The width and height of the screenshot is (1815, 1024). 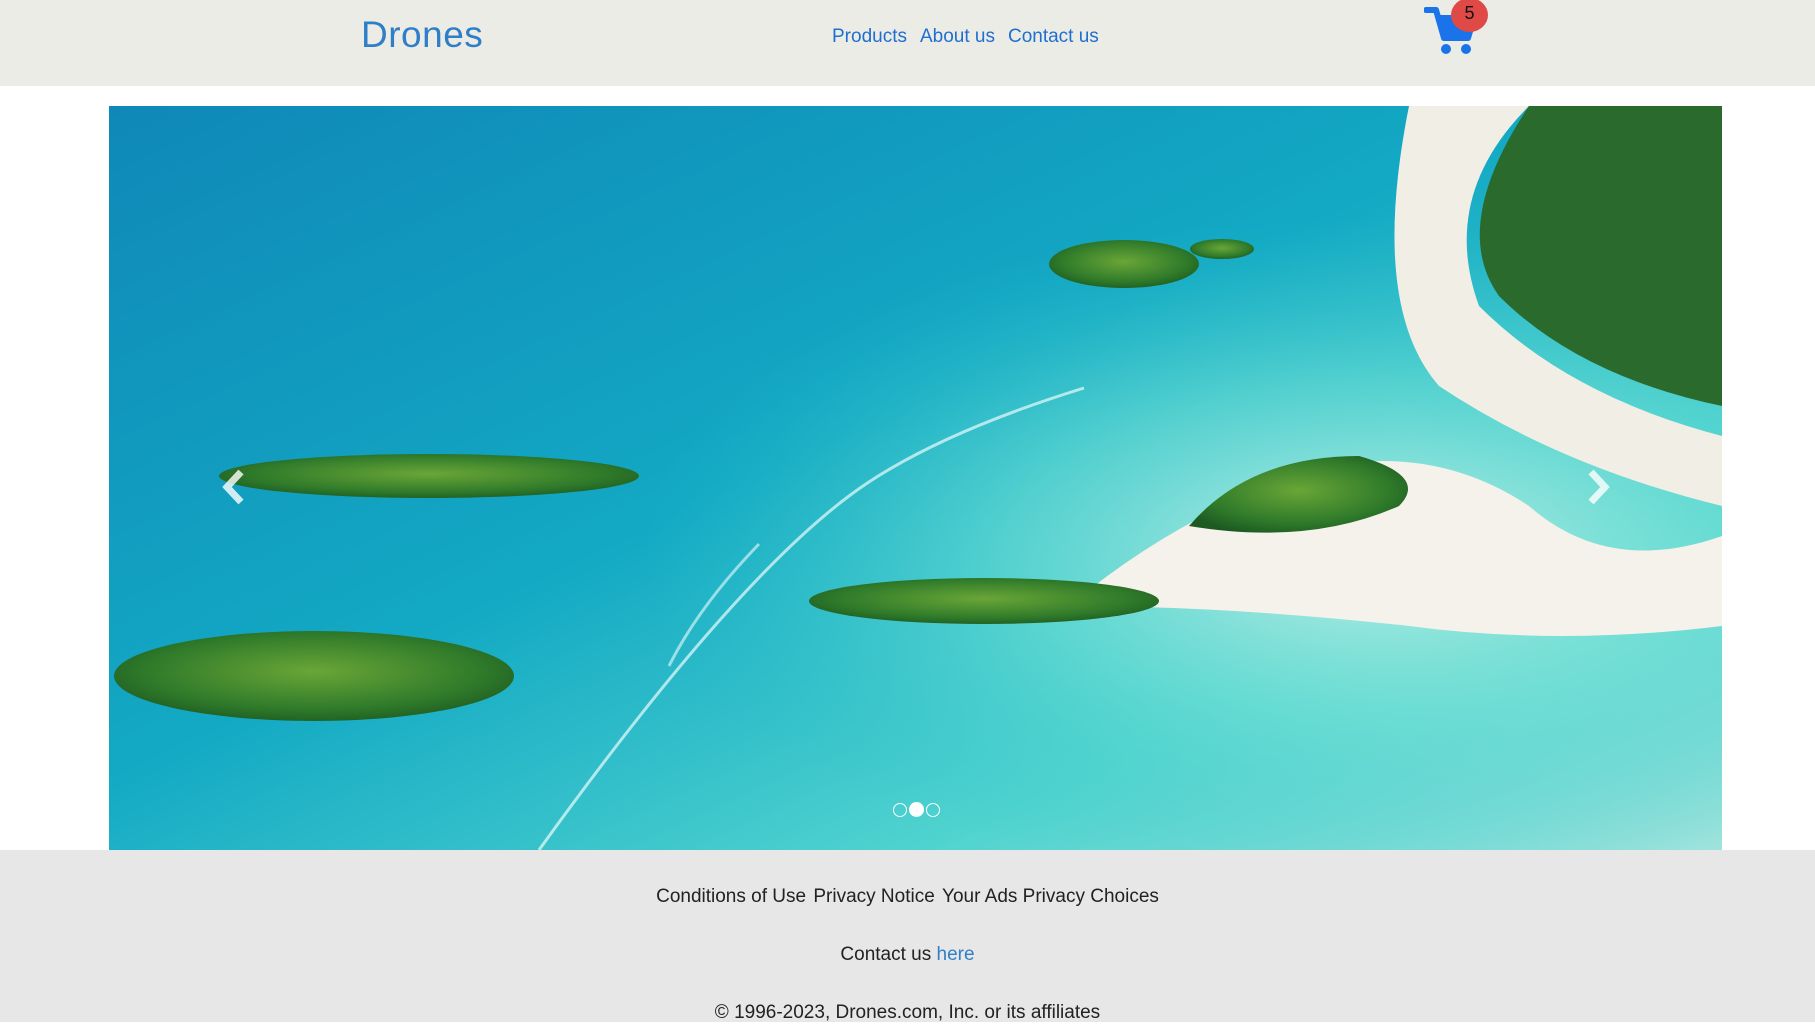 I want to click on nav-links: Products About us Contact us, so click(x=965, y=37).